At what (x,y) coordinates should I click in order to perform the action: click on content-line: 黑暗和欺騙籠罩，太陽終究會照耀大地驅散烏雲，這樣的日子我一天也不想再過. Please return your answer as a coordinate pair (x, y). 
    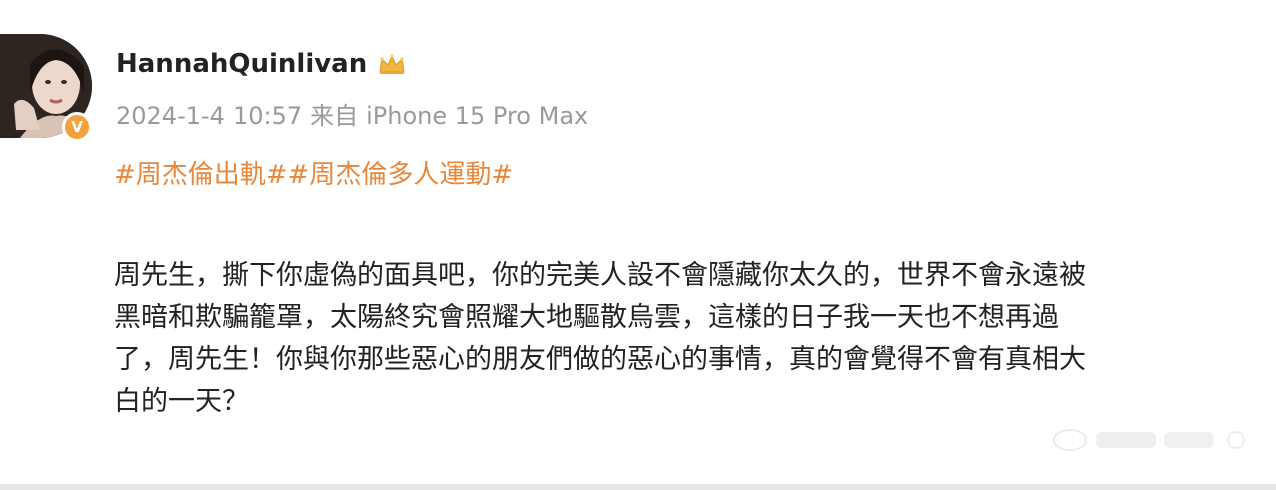
    Looking at the image, I should click on (586, 317).